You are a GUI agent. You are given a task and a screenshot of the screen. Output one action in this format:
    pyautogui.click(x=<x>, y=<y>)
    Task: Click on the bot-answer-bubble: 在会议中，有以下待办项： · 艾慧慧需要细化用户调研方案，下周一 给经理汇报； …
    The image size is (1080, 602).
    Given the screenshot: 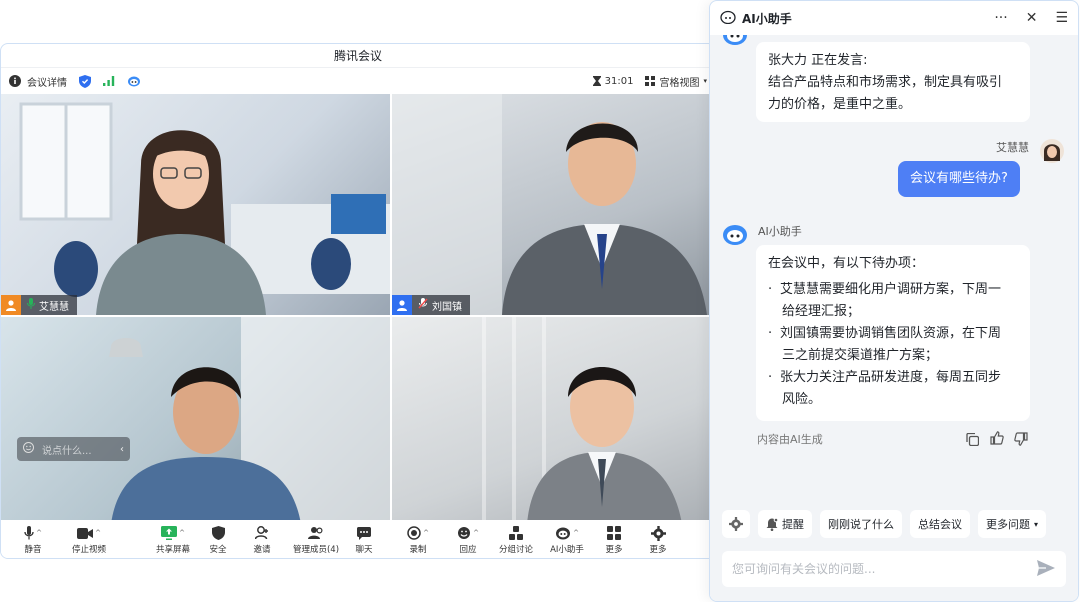 What is the action you would take?
    pyautogui.click(x=893, y=333)
    